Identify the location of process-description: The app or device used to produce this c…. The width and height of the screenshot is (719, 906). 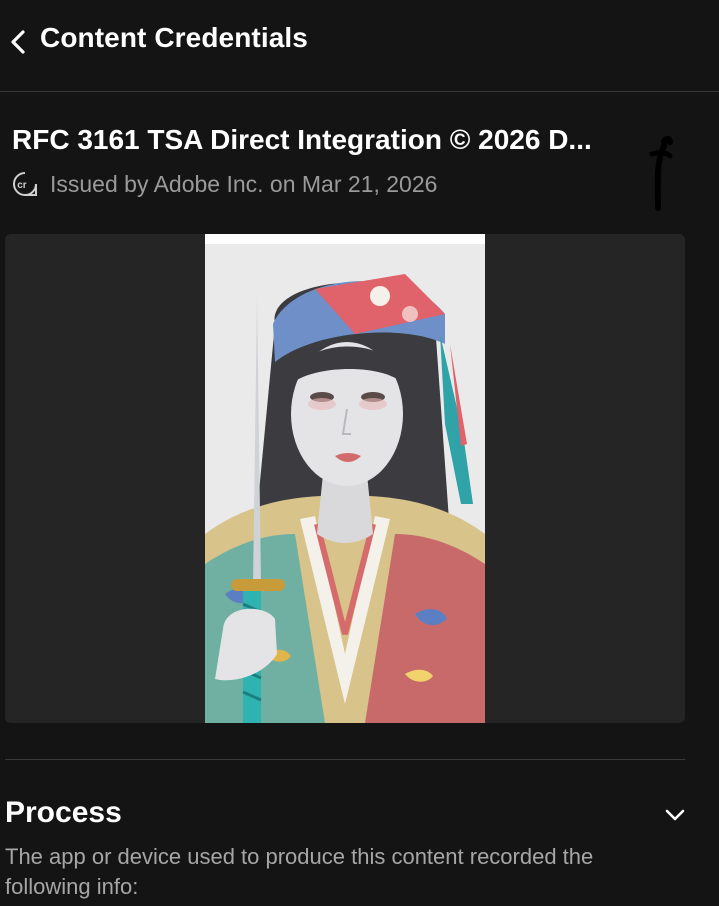
(299, 871).